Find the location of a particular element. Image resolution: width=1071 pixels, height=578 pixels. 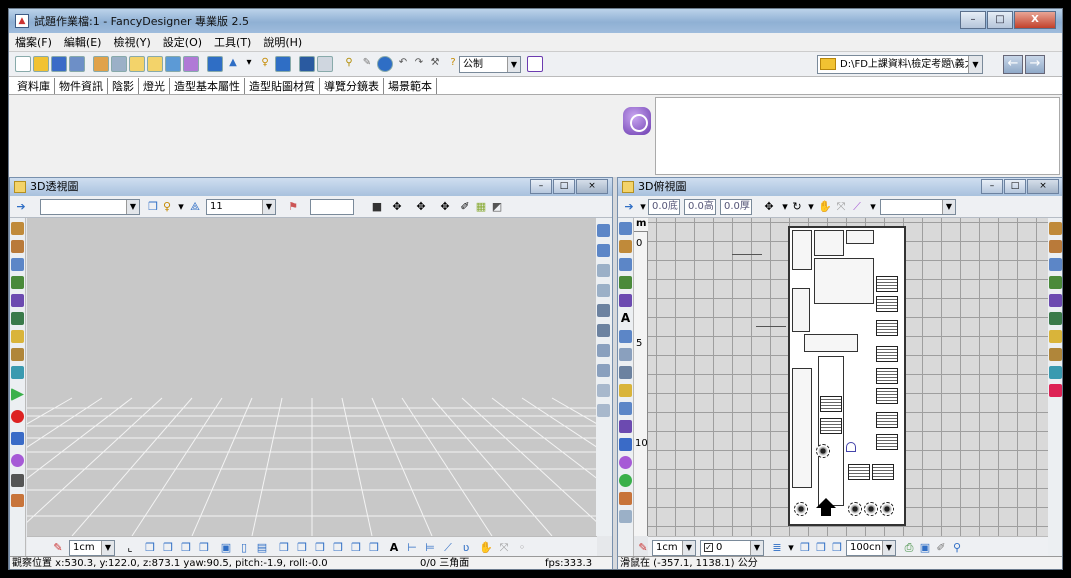

path-combobox: D:\FD上課資料\檢定考題\義大 ▼ is located at coordinates (900, 64).